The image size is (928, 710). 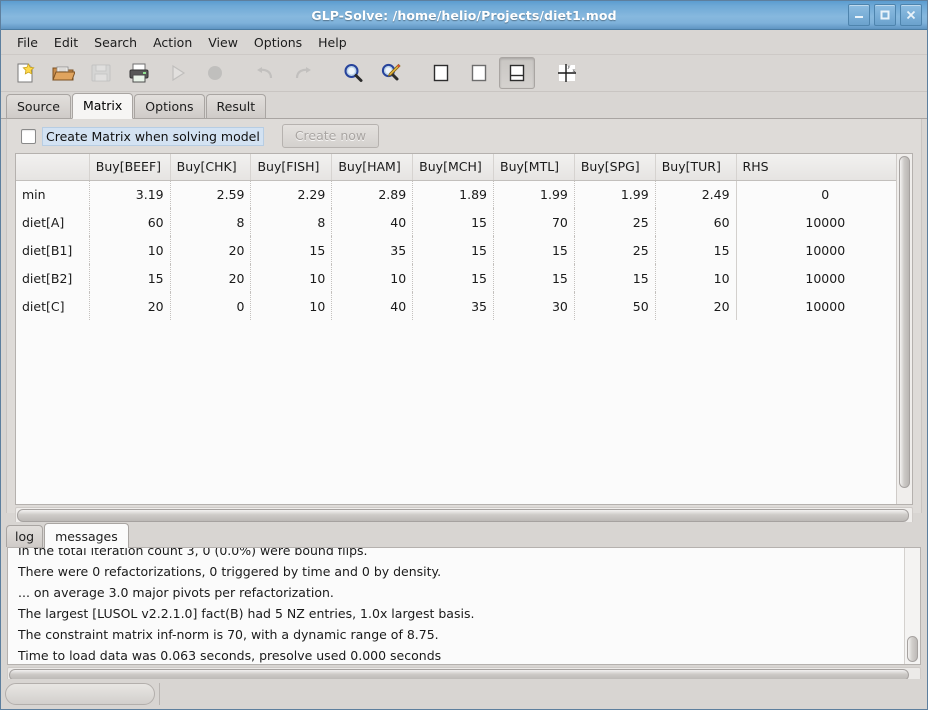 I want to click on create-now-button: Create now, so click(x=330, y=136).